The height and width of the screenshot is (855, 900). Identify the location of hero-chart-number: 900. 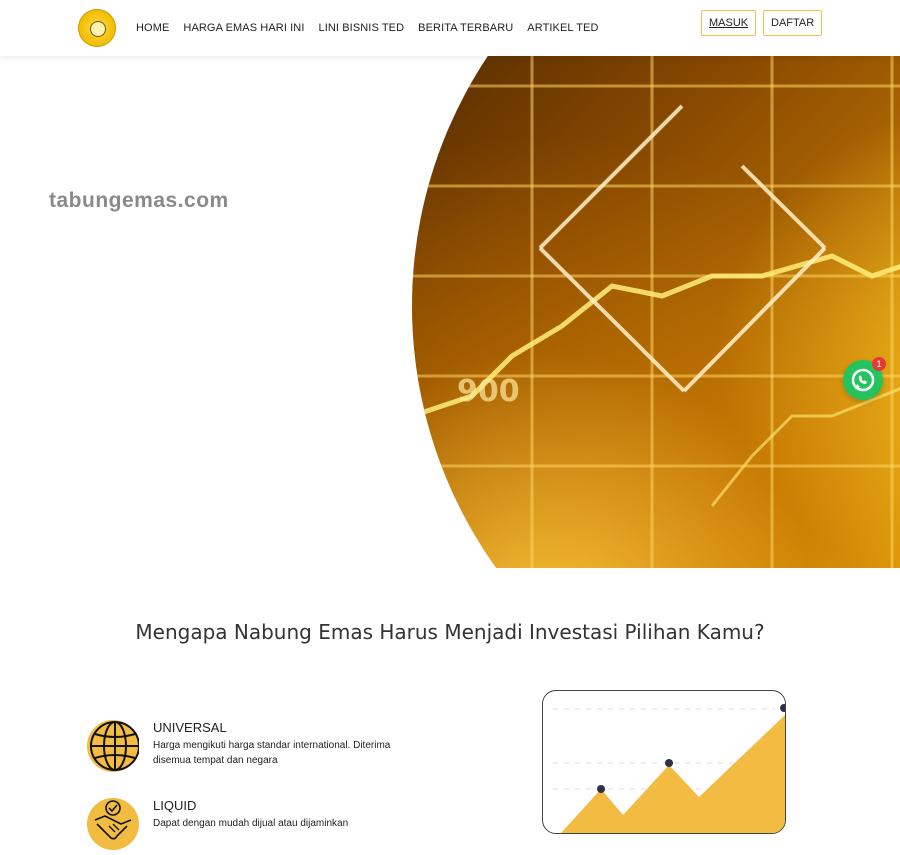
(488, 391).